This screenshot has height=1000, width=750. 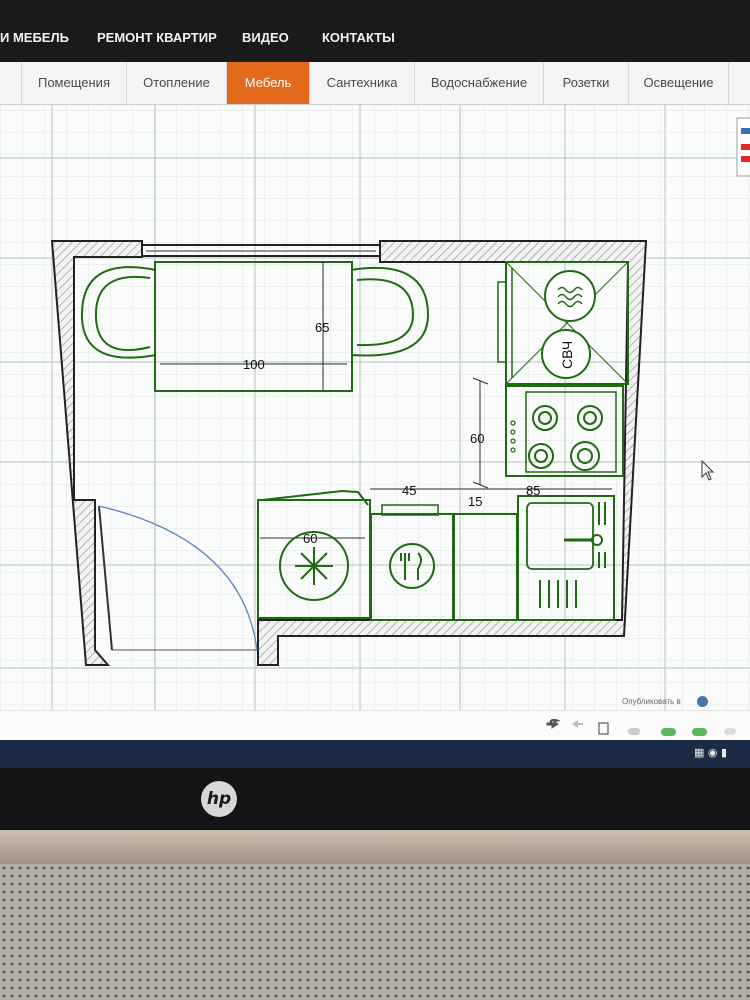 What do you see at coordinates (651, 701) in the screenshot?
I see `publish-label: Опубликовать в` at bounding box center [651, 701].